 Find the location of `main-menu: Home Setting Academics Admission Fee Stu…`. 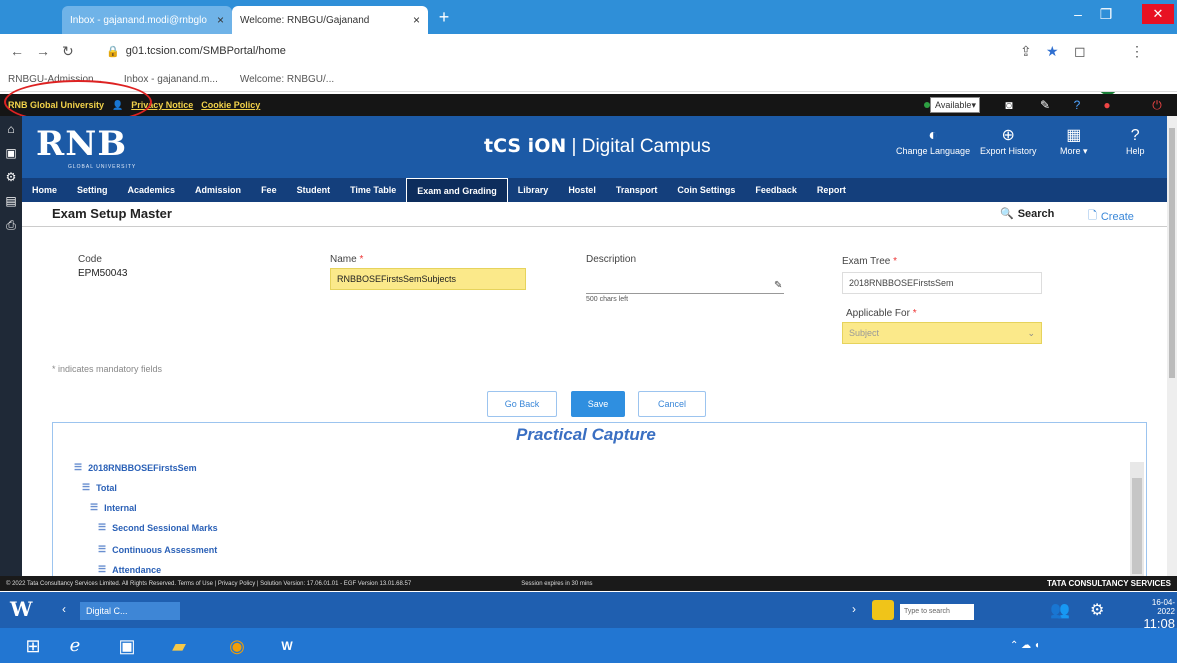

main-menu: Home Setting Academics Admission Fee Stu… is located at coordinates (594, 190).